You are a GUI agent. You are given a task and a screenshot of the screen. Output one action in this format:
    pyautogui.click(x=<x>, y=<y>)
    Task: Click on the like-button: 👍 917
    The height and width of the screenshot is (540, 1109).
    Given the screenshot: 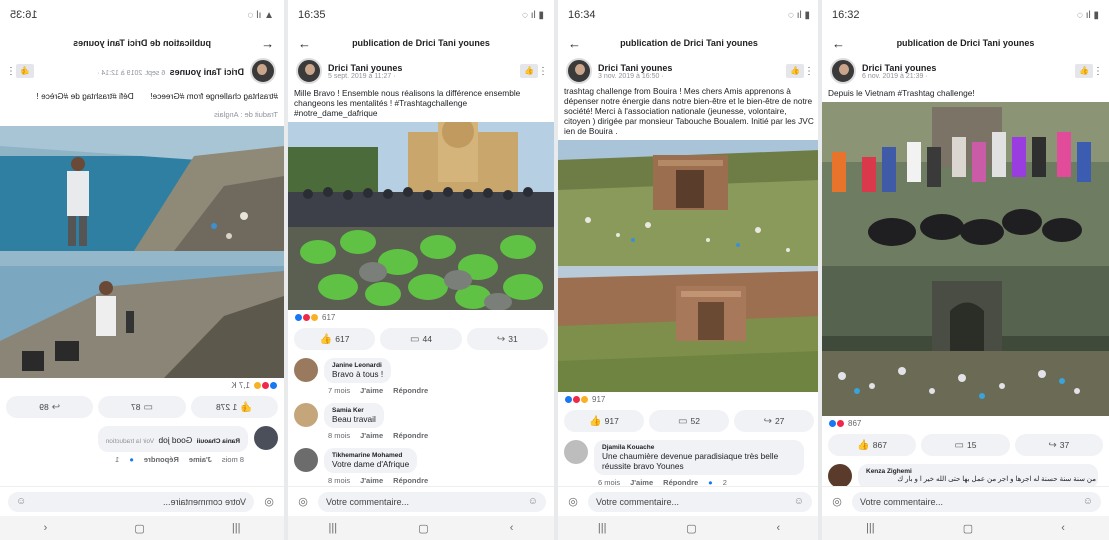 What is the action you would take?
    pyautogui.click(x=604, y=421)
    